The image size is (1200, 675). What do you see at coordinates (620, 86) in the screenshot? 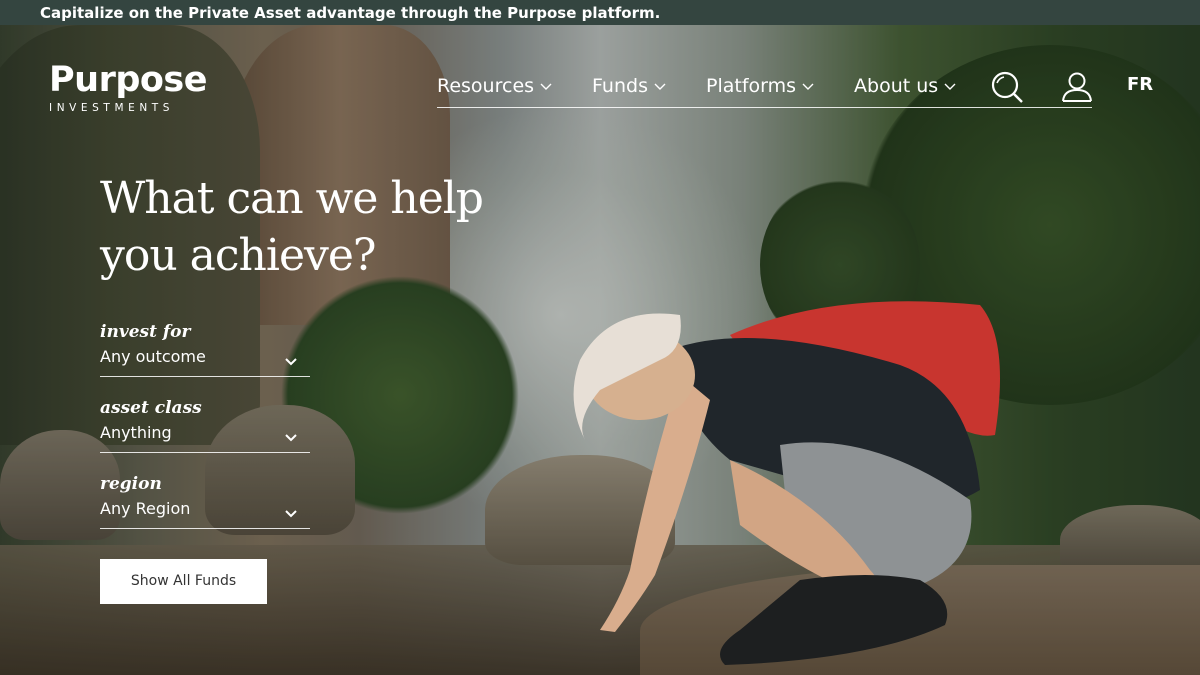
I see `nav-item-label: Funds` at bounding box center [620, 86].